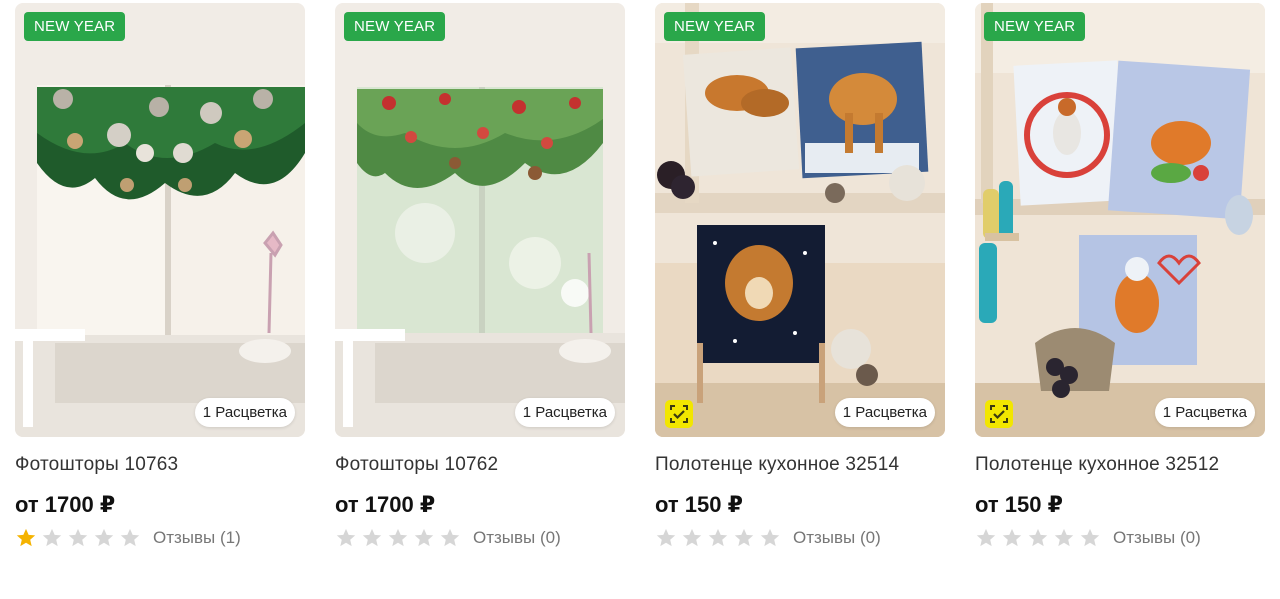  What do you see at coordinates (800, 465) in the screenshot?
I see `product-title: Полотенце кухонное 32514` at bounding box center [800, 465].